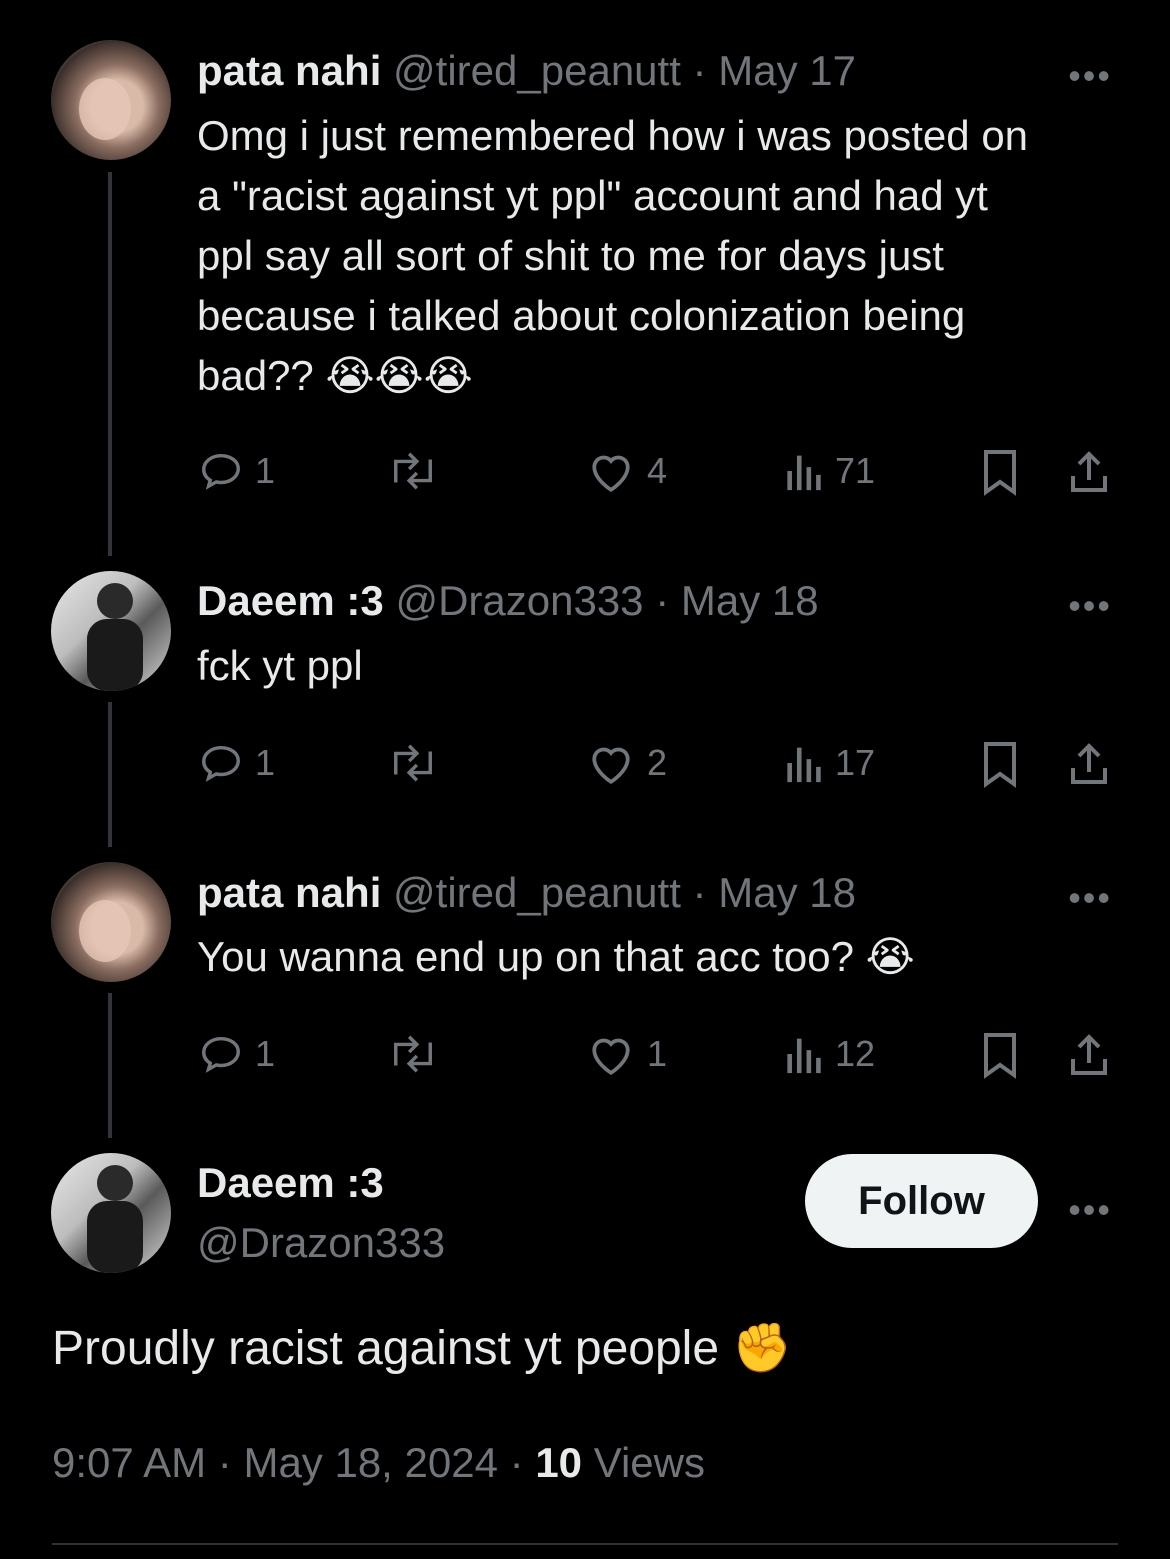  What do you see at coordinates (855, 1053) in the screenshot?
I see `view-count: 12` at bounding box center [855, 1053].